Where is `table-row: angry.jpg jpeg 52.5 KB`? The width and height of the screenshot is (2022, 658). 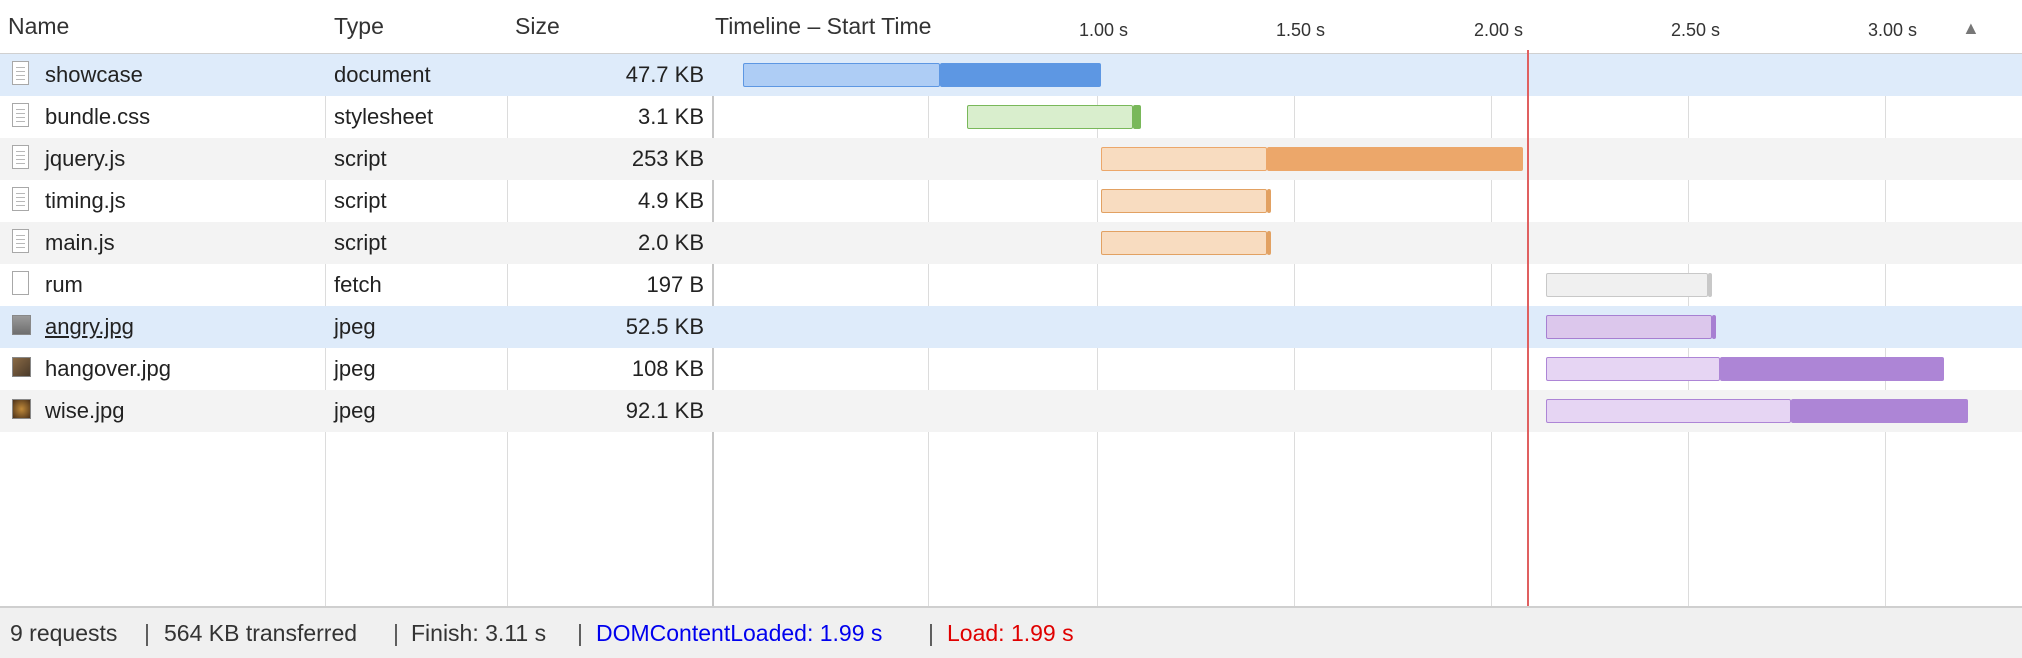
table-row: angry.jpg jpeg 52.5 KB is located at coordinates (1011, 327).